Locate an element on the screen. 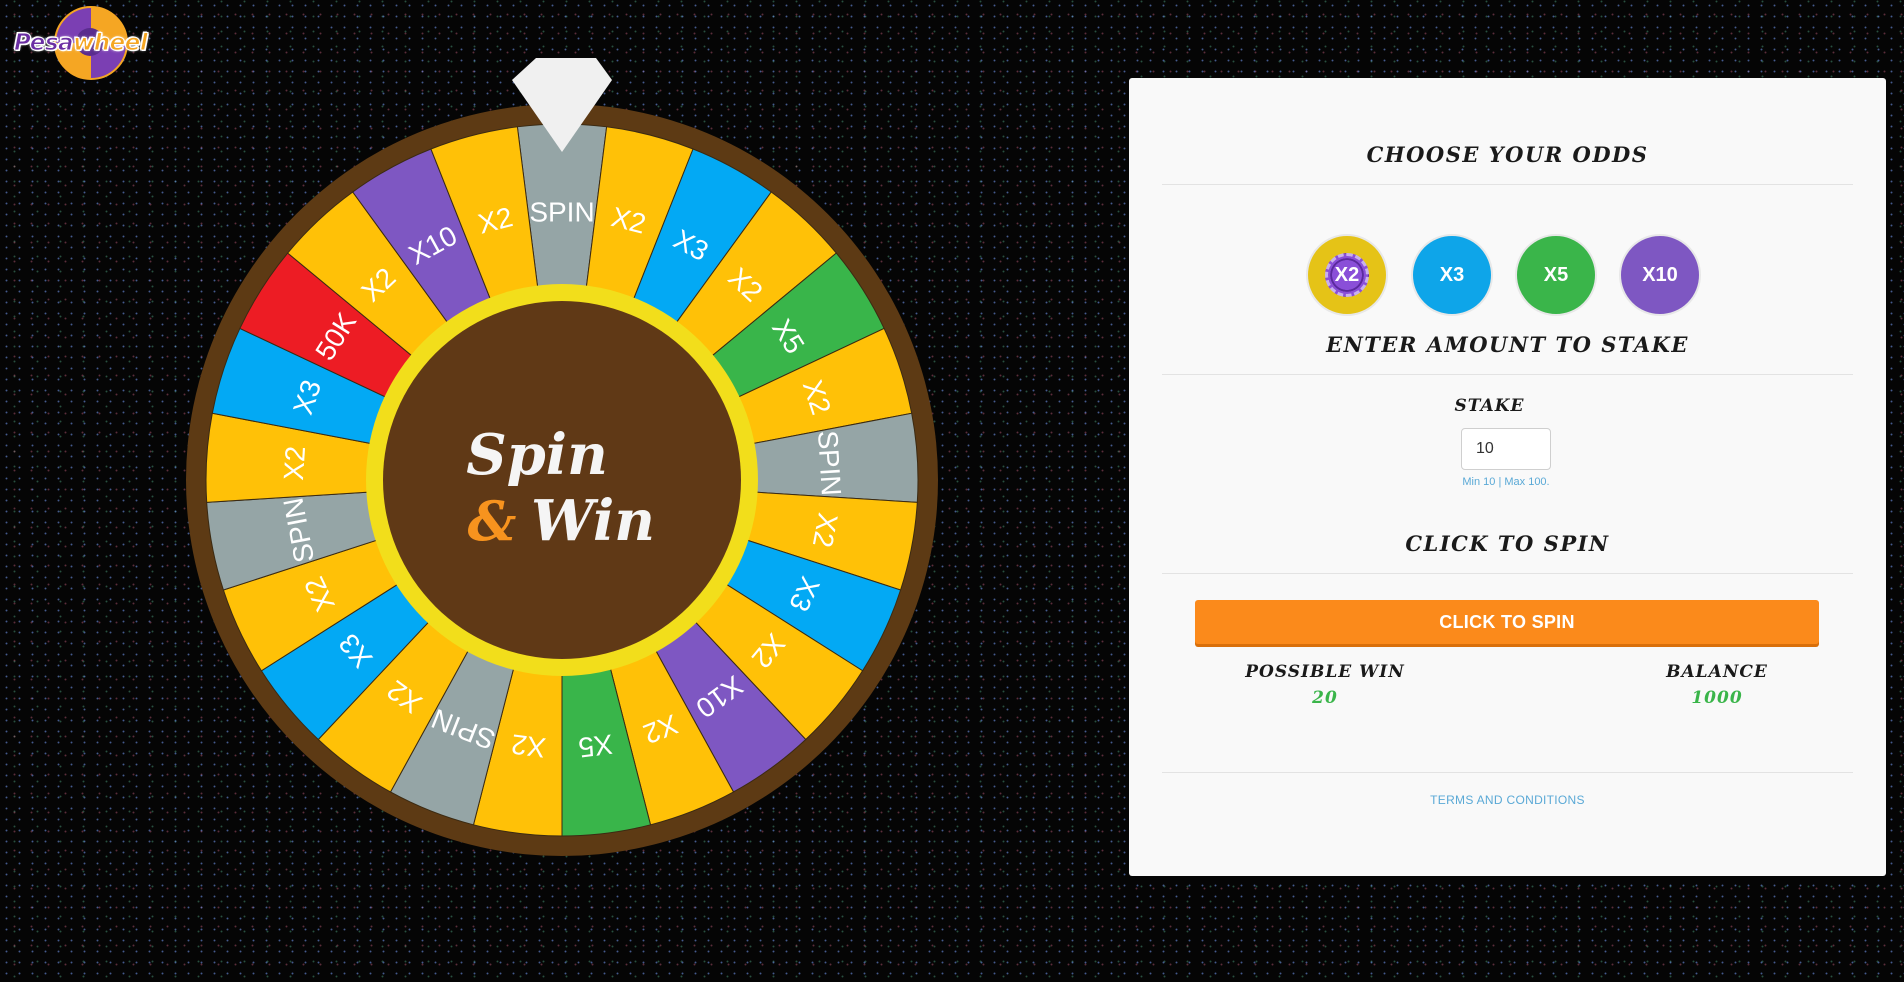 The width and height of the screenshot is (1904, 982). odds-option-x2: X2 is located at coordinates (1347, 275).